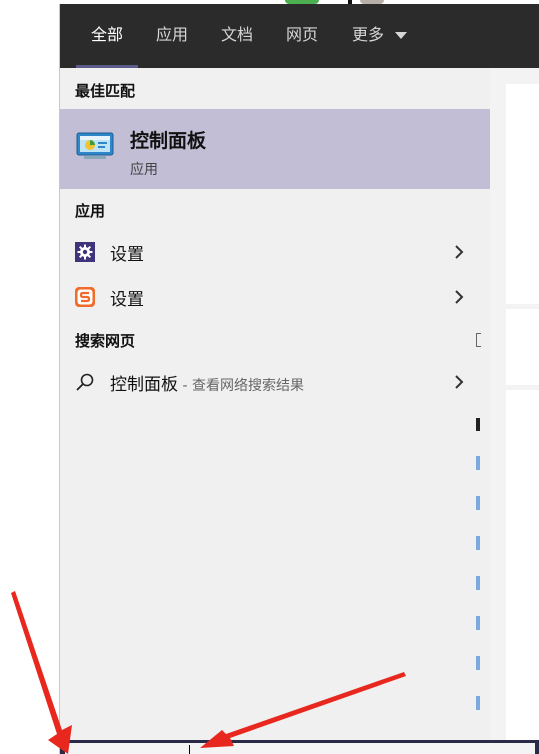 The image size is (539, 754). I want to click on tab-web: 网页, so click(302, 36).